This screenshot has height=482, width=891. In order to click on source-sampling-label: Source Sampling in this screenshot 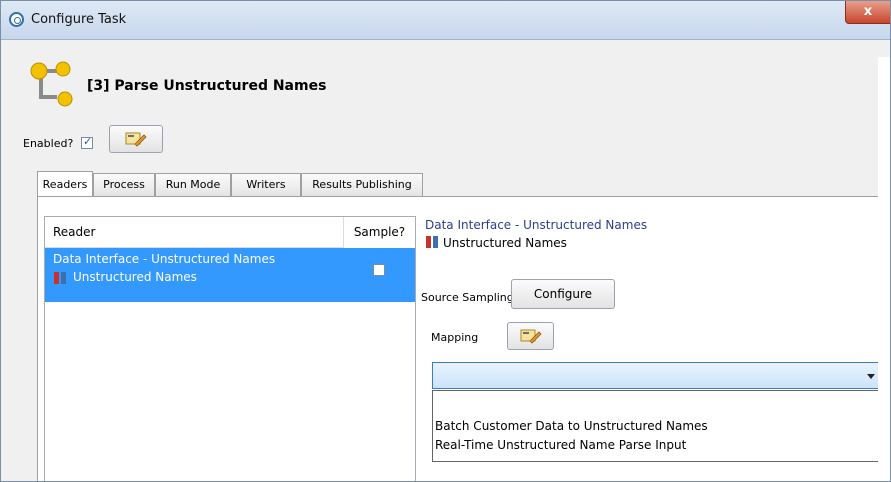, I will do `click(467, 297)`.